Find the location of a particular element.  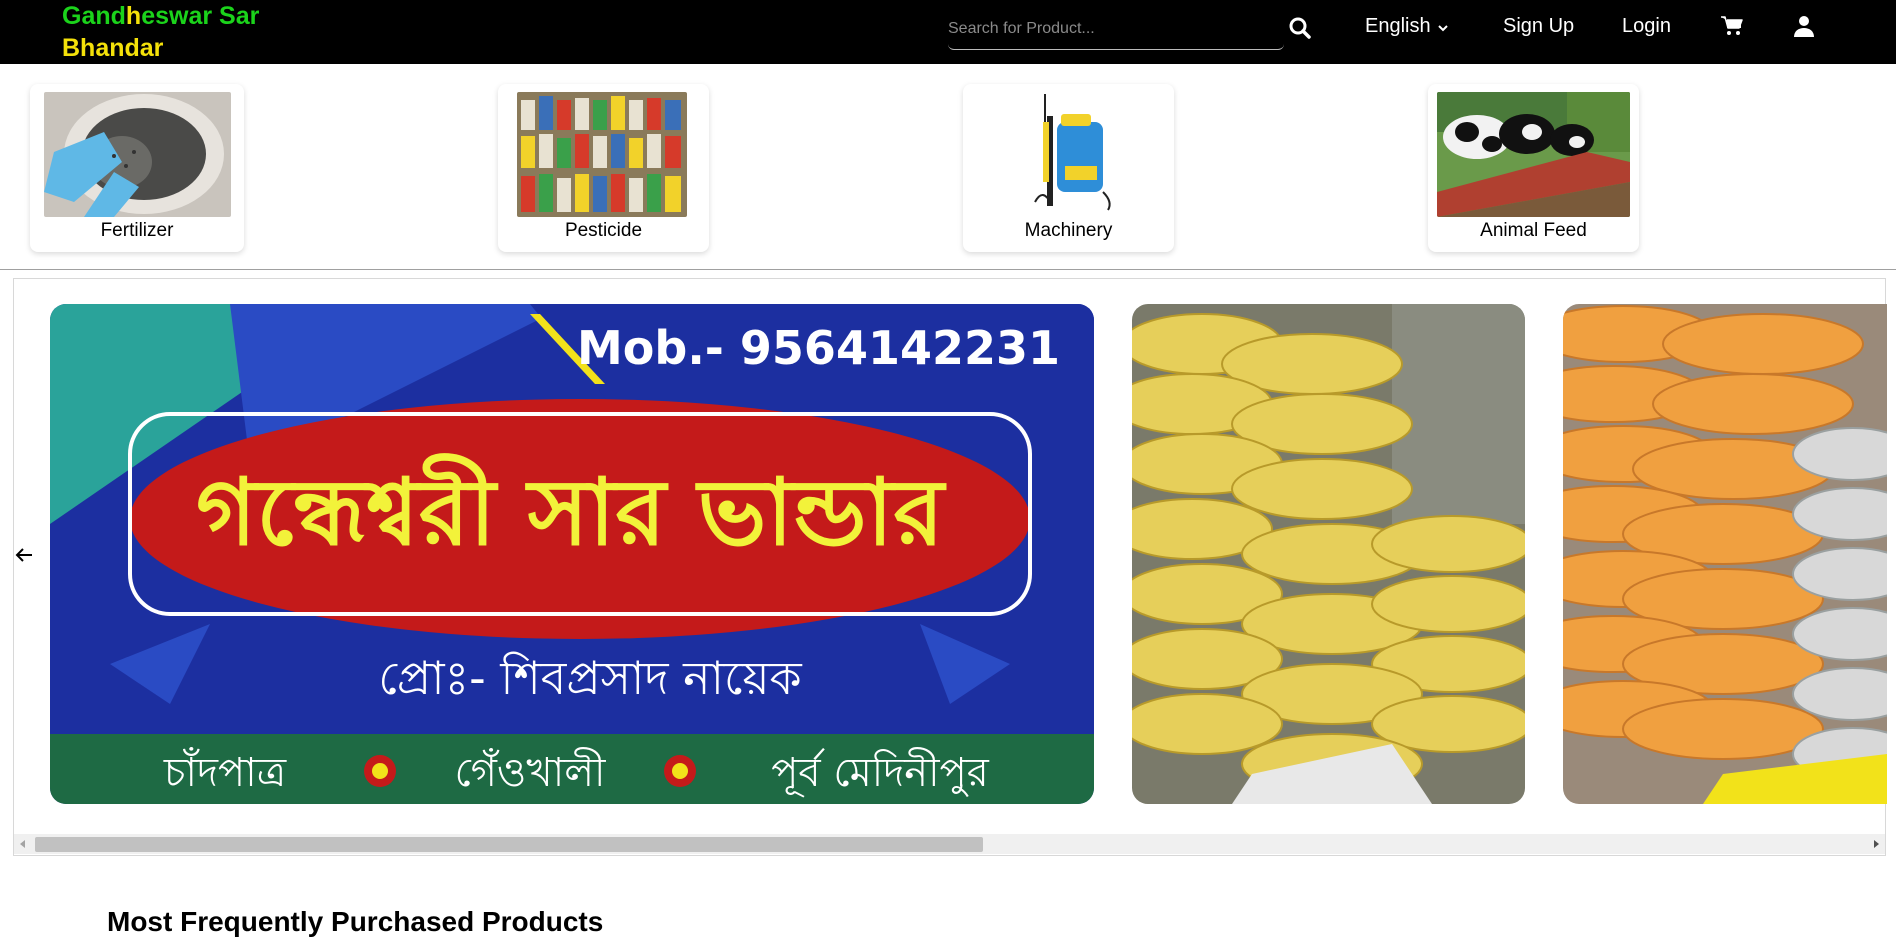

language-dropdown: English is located at coordinates (1407, 26).